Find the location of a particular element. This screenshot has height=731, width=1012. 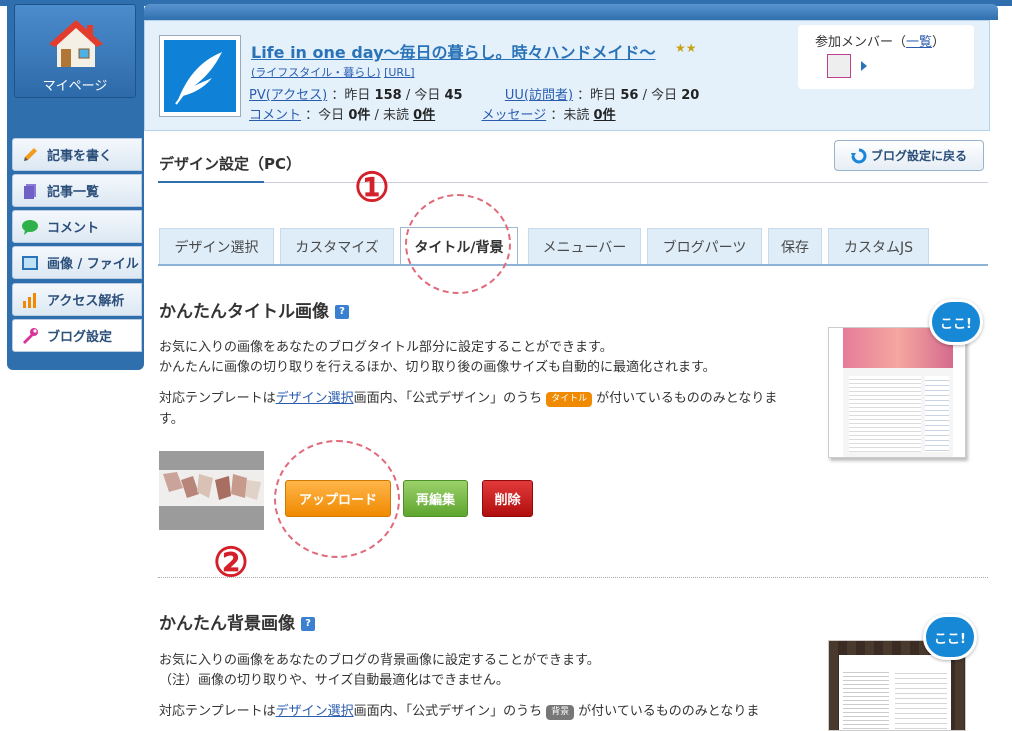

comment-today-value: 0件 is located at coordinates (359, 115).